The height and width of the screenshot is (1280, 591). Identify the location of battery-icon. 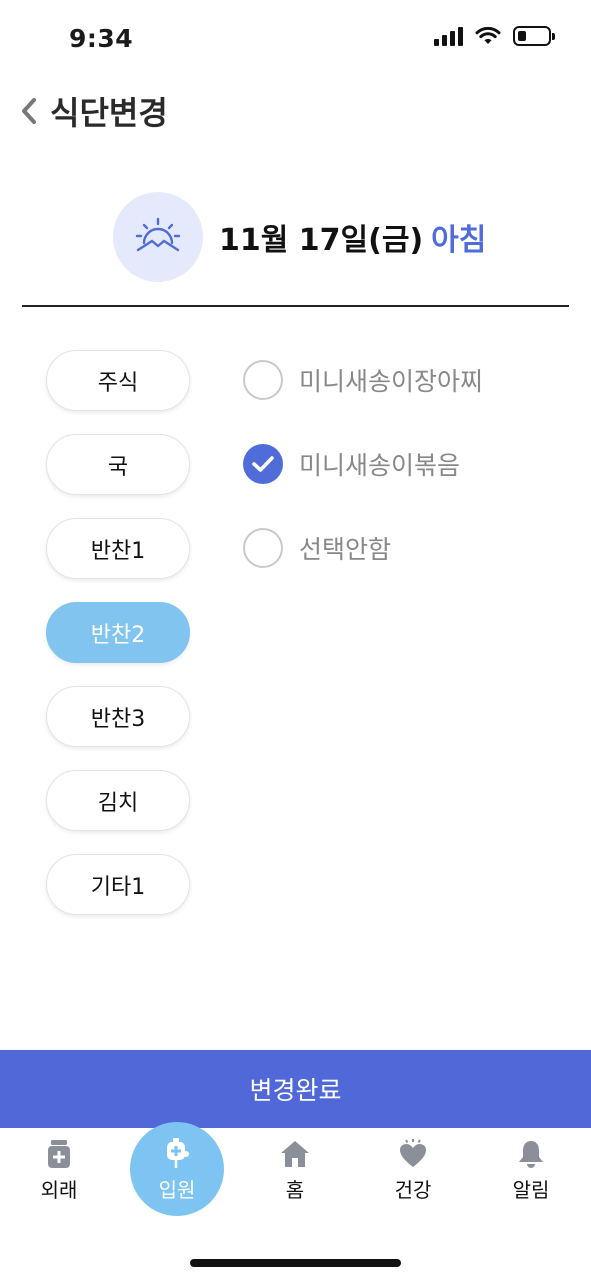
(534, 36).